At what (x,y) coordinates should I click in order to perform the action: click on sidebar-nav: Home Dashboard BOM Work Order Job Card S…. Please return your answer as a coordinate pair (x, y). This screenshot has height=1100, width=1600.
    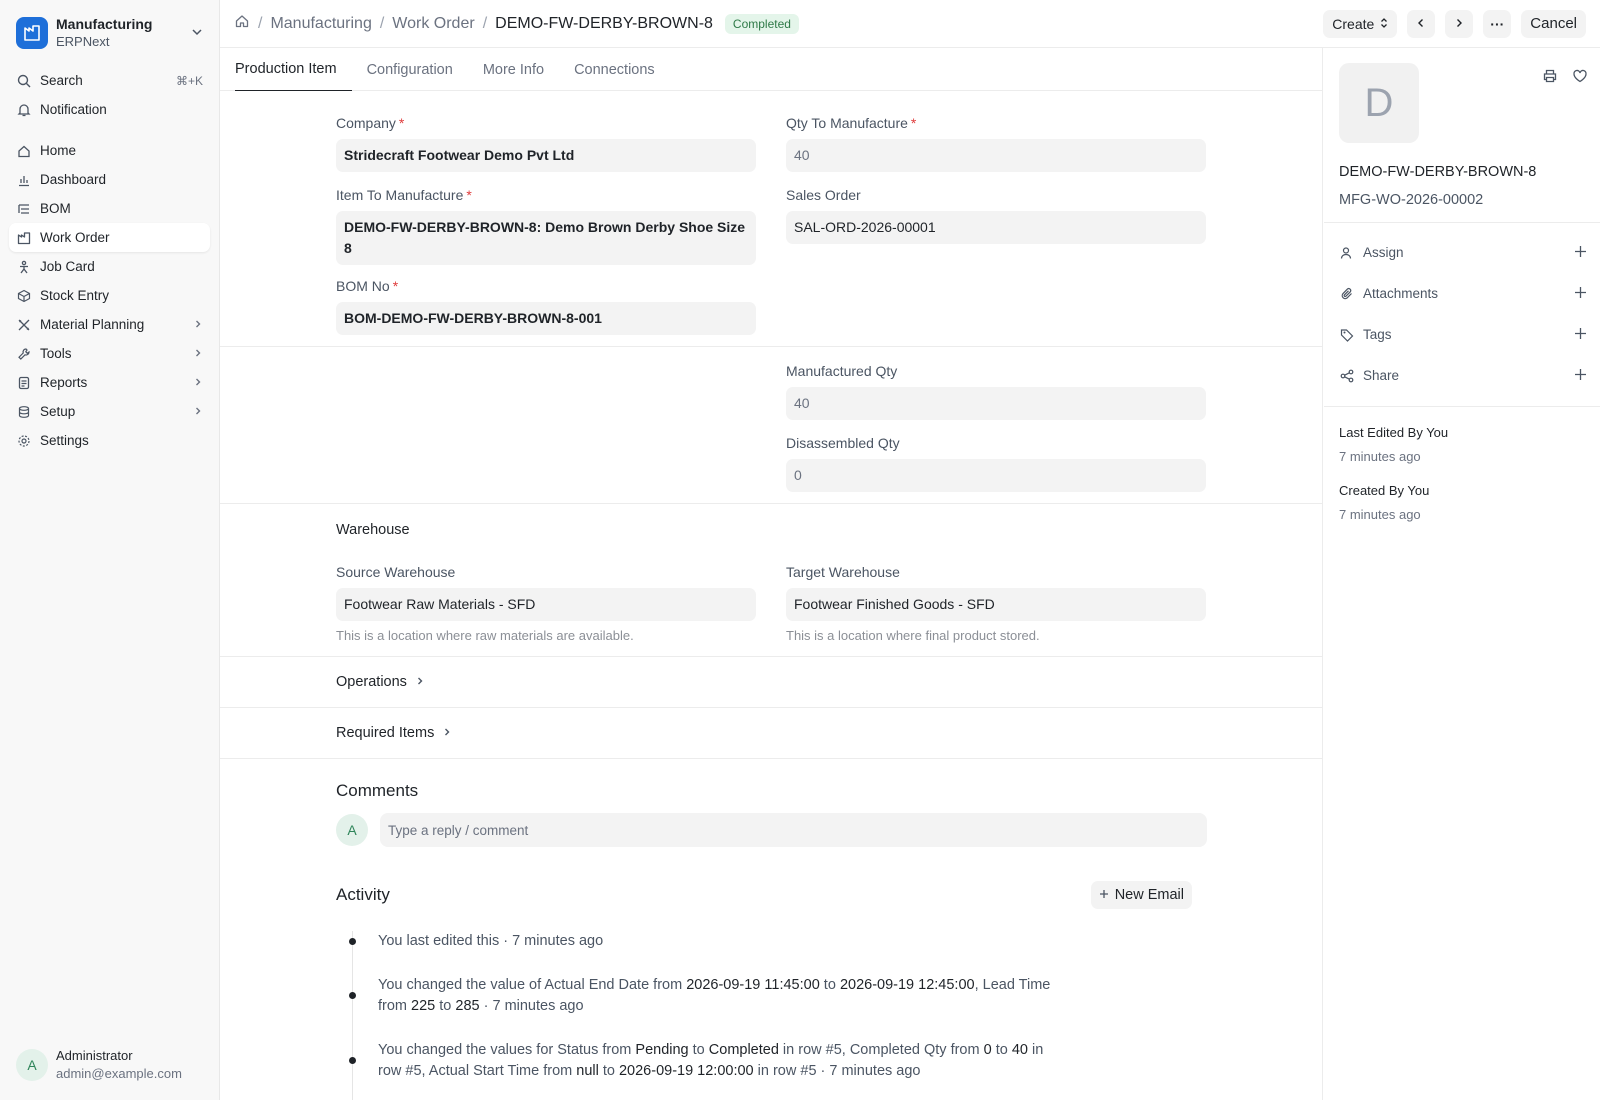
    Looking at the image, I should click on (109, 295).